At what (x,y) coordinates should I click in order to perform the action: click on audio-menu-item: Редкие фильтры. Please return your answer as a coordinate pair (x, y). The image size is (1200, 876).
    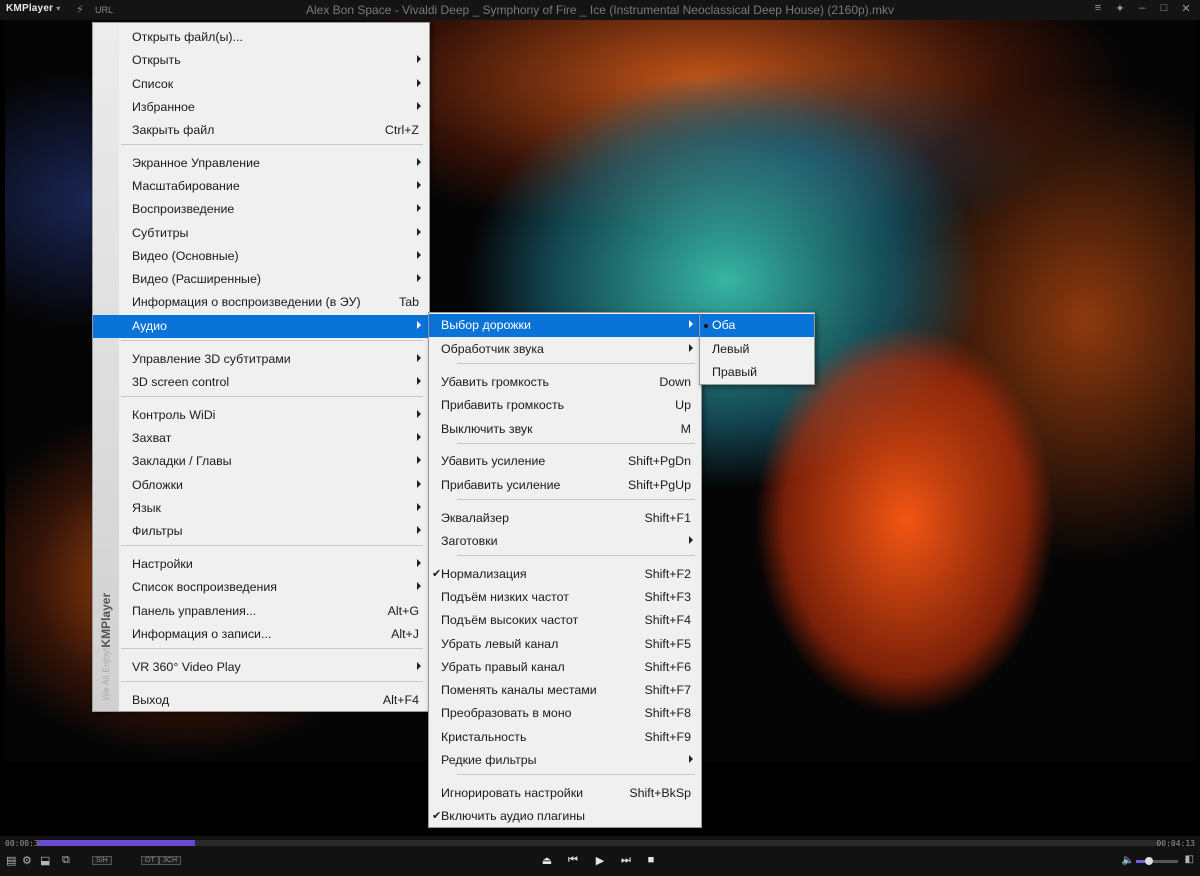
    Looking at the image, I should click on (565, 760).